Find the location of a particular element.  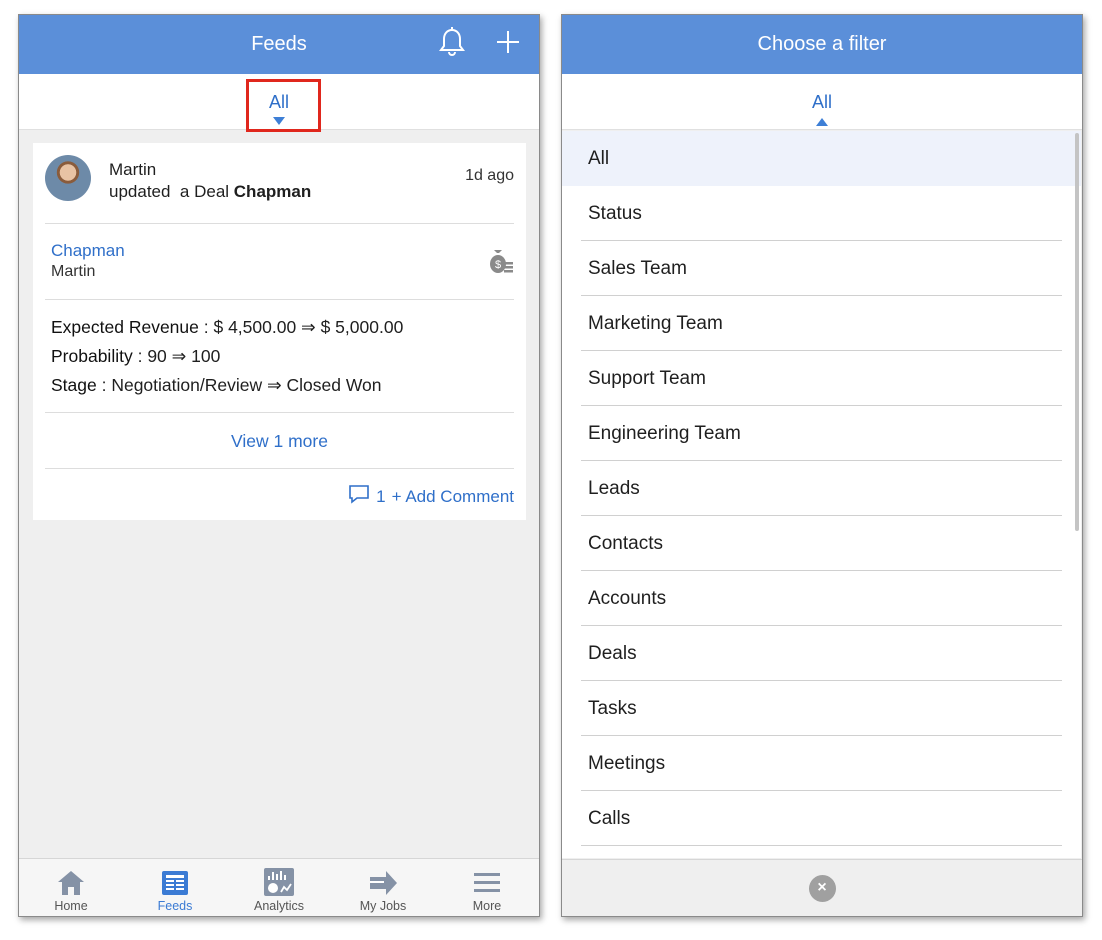

home-icon is located at coordinates (71, 883).